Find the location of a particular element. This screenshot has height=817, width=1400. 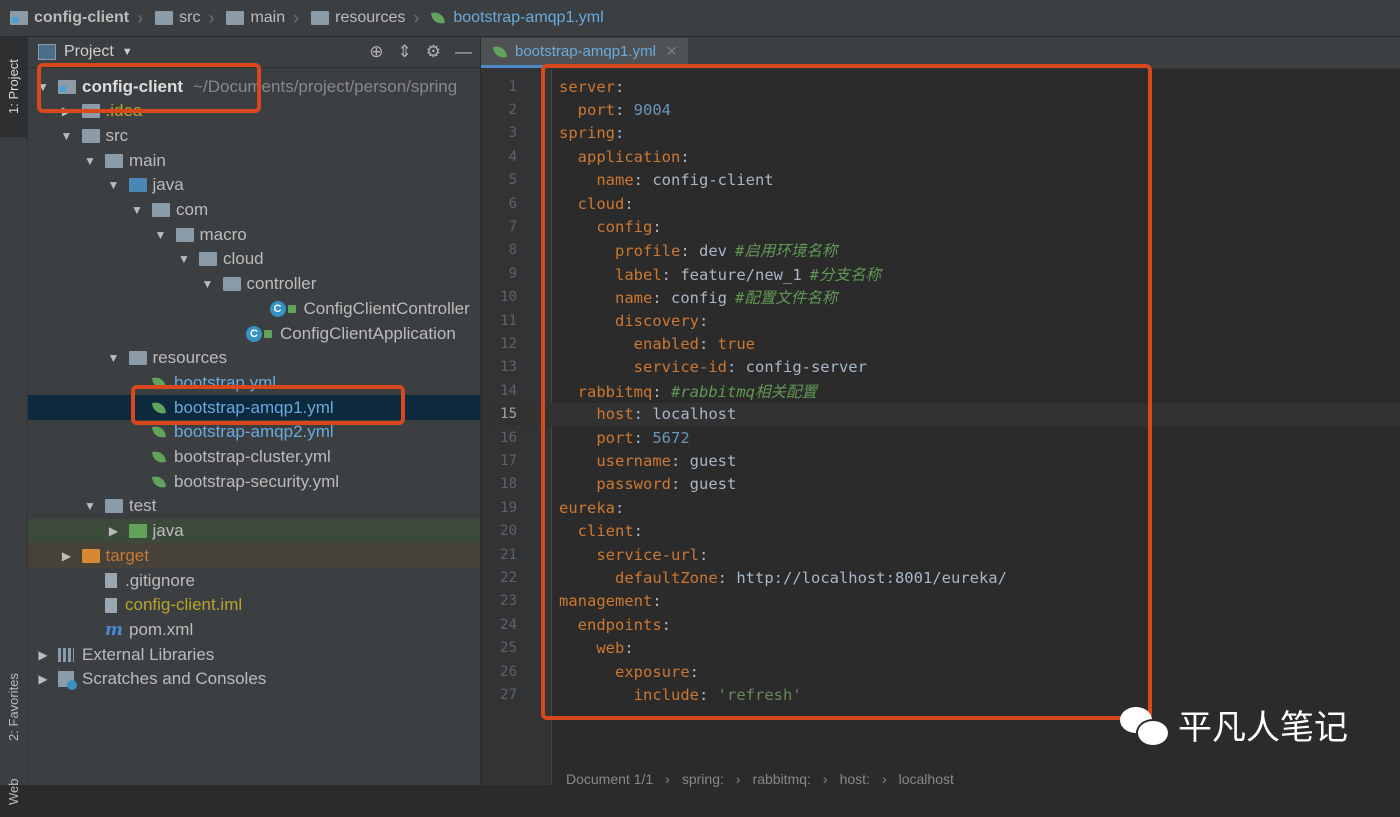

code-line: 23 management: is located at coordinates (940, 601).